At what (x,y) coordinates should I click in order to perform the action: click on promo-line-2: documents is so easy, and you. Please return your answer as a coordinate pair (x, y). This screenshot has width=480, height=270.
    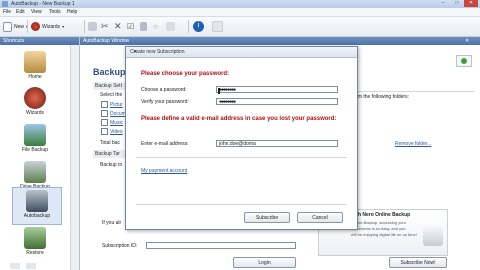
    Looking at the image, I should click on (378, 228).